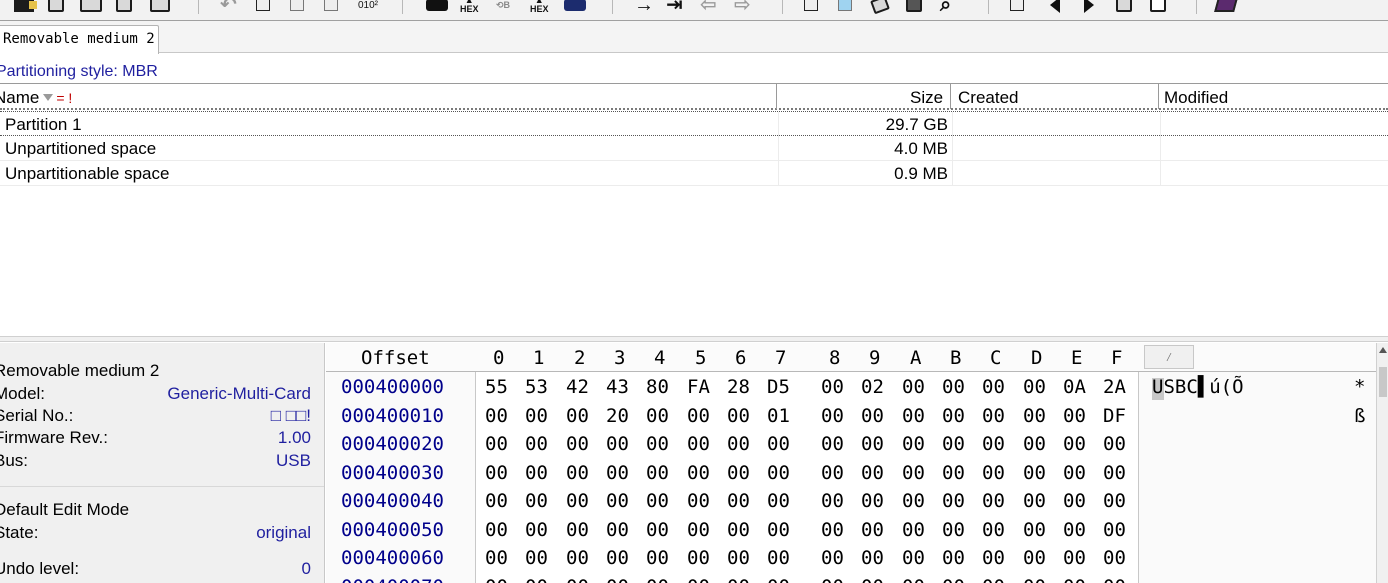 The width and height of the screenshot is (1388, 583). What do you see at coordinates (845, 7) in the screenshot?
I see `disk-editor-icon` at bounding box center [845, 7].